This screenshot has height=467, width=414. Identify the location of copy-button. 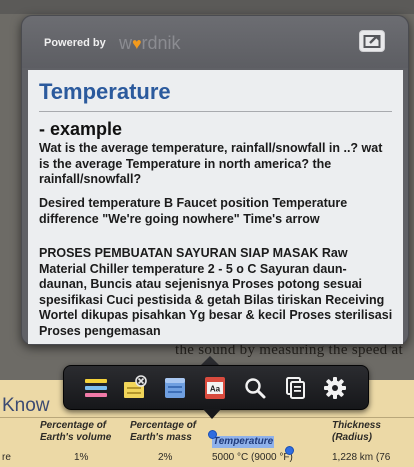
(295, 388).